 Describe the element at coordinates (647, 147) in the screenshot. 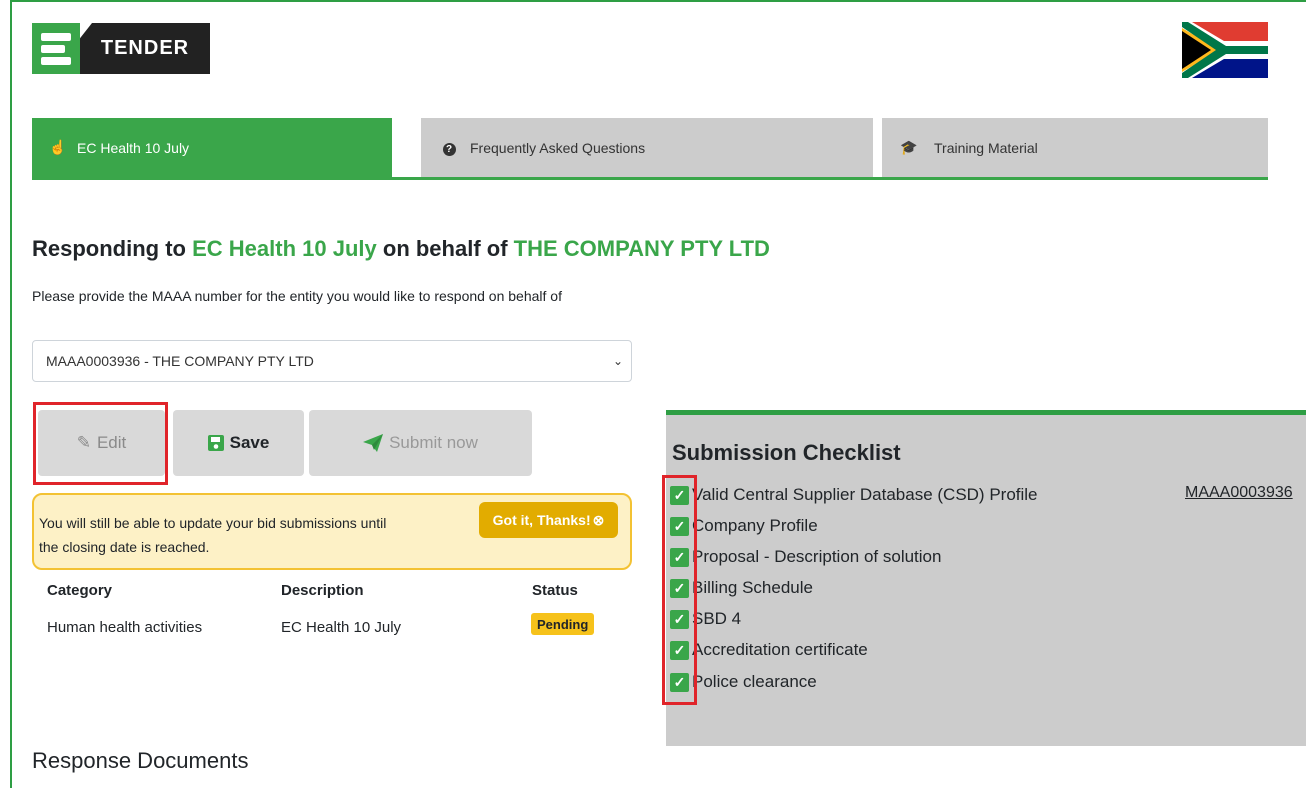

I see `tab-faq: ? Frequently Asked Questions` at that location.